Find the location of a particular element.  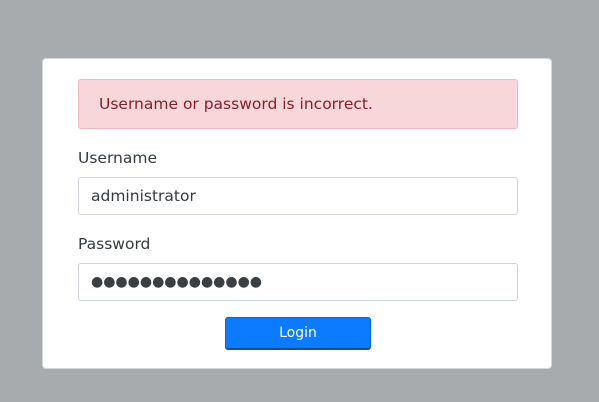

username-input is located at coordinates (298, 196).